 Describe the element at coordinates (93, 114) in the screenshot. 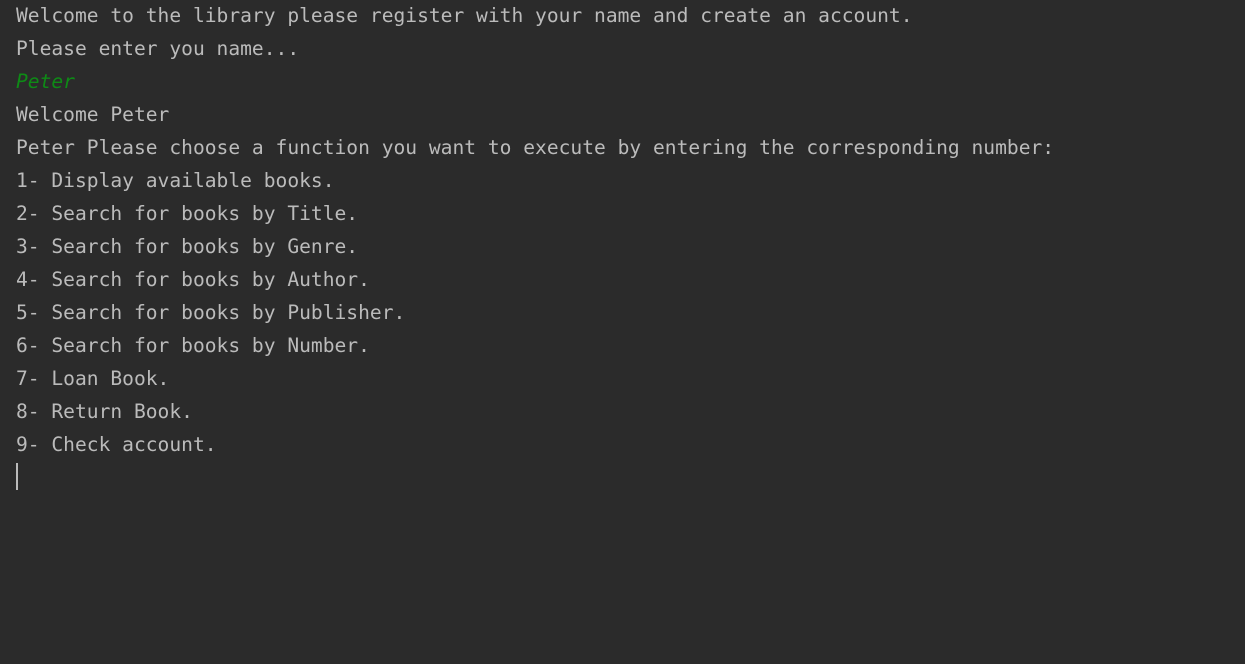

I see `greeting: Welcome Peter` at that location.